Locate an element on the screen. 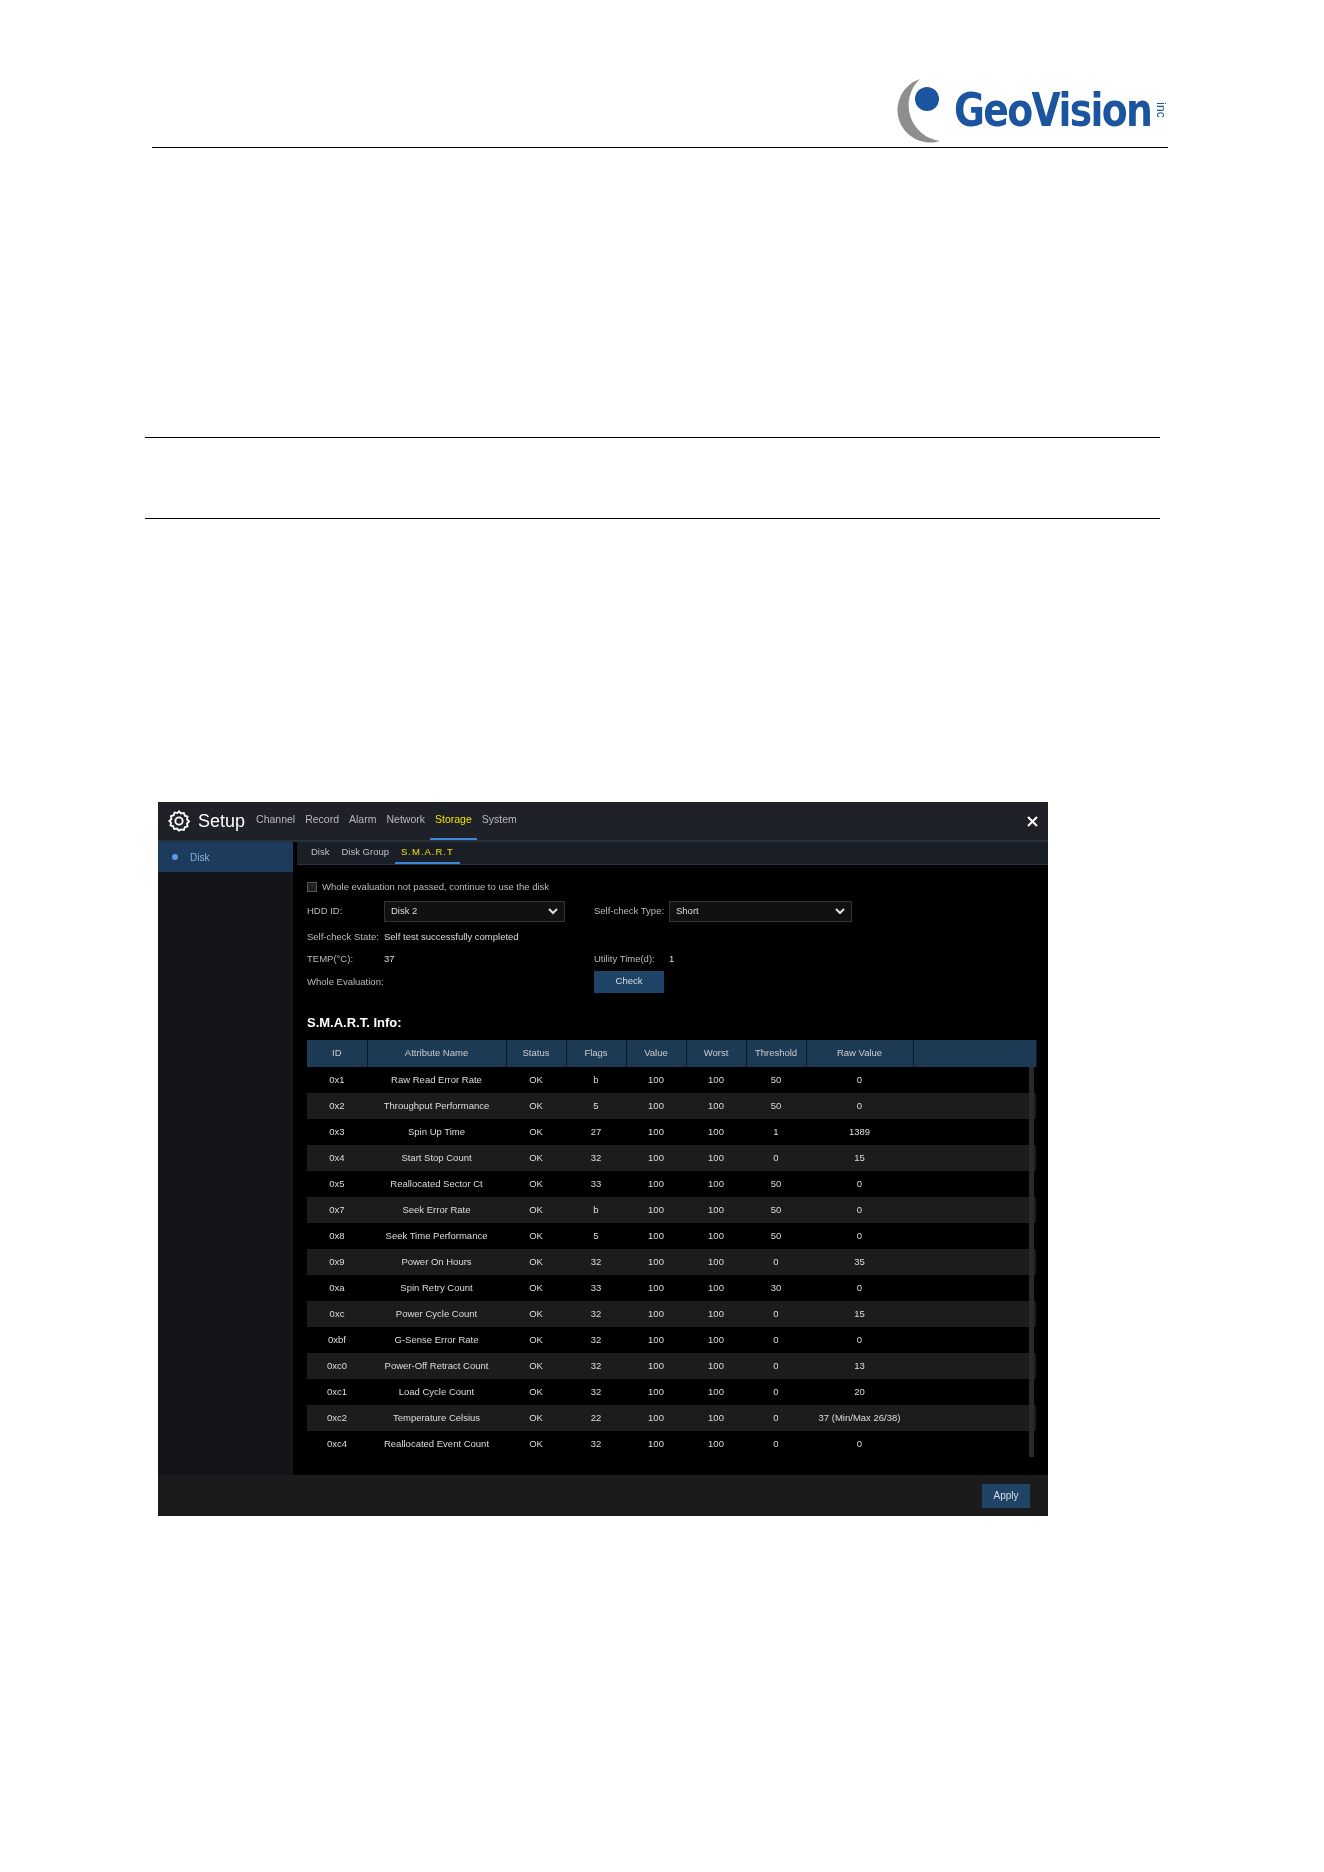 The height and width of the screenshot is (1872, 1324). table-cell: 35 is located at coordinates (859, 1262).